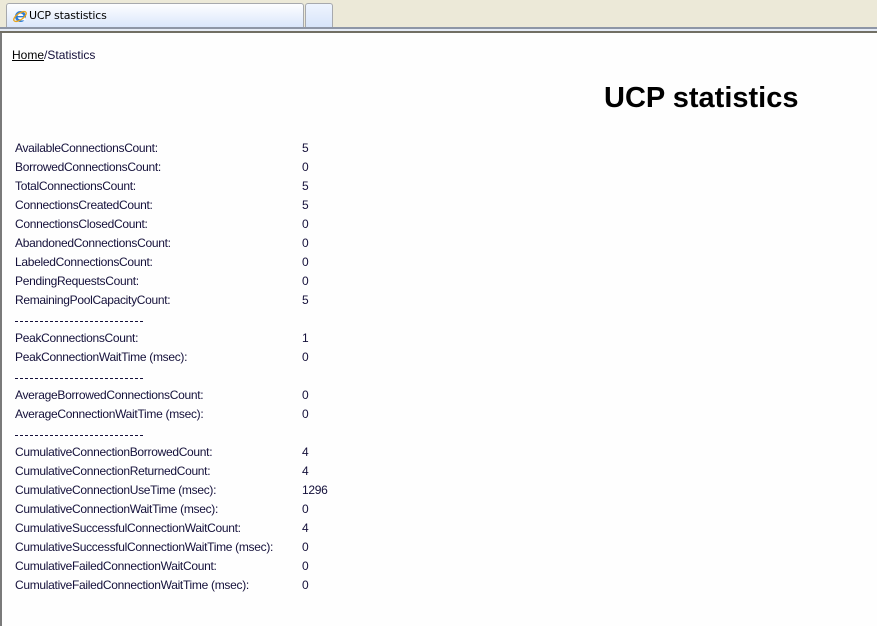 The width and height of the screenshot is (877, 626). I want to click on stat-label: RemainingPoolCapacityCount:, so click(93, 300).